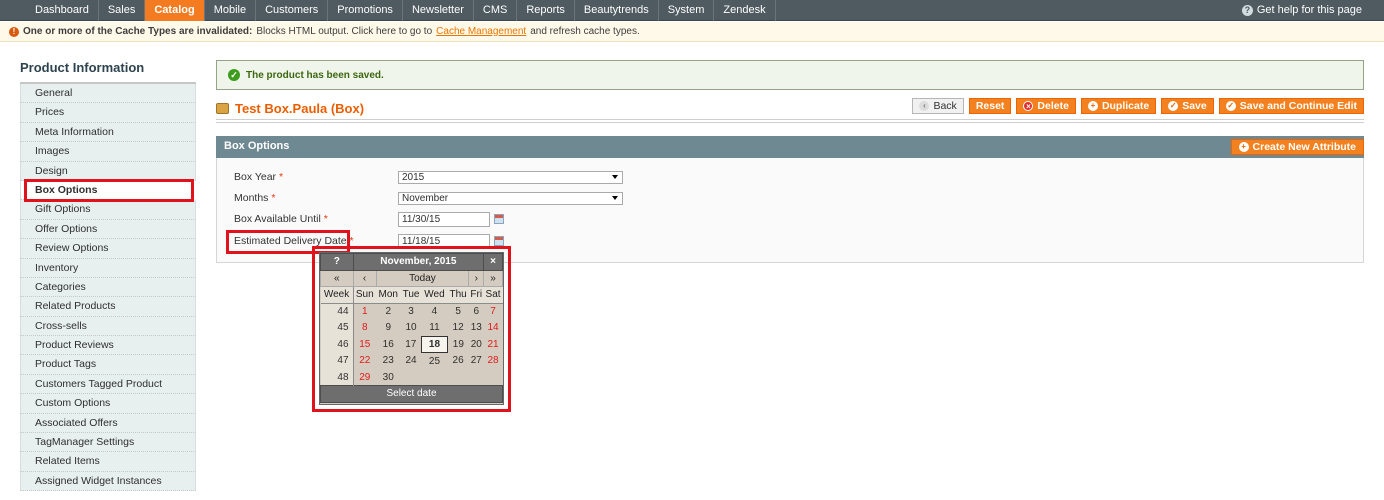 This screenshot has width=1384, height=500. What do you see at coordinates (476, 328) in the screenshot?
I see `calendar-day: 13` at bounding box center [476, 328].